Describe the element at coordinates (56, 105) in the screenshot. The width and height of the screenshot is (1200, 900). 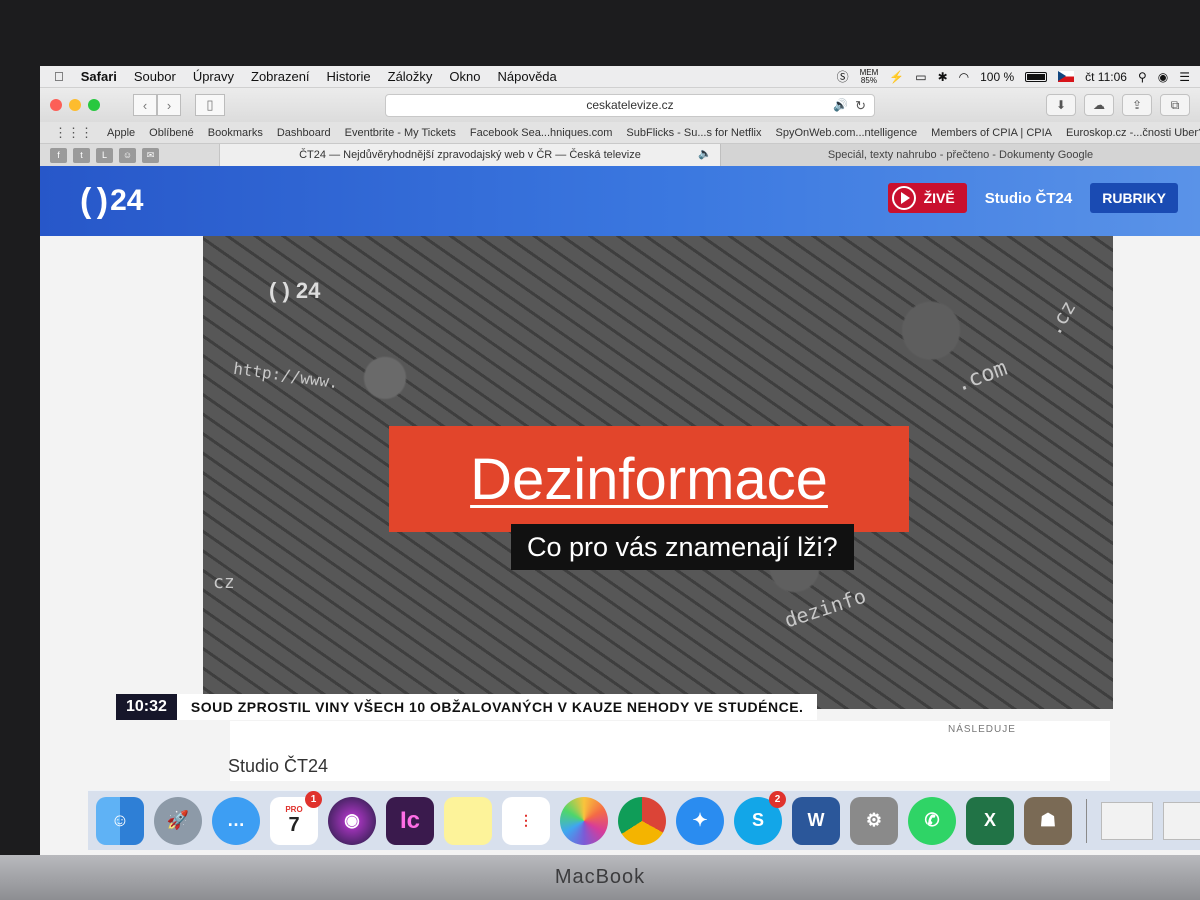
I see `close-window-icon` at that location.